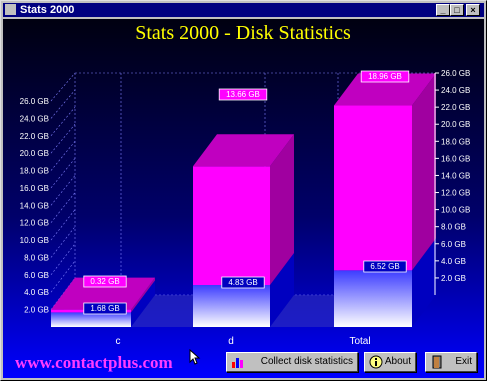  Describe the element at coordinates (453, 261) in the screenshot. I see `right-tick-label: 4.0 GB` at that location.